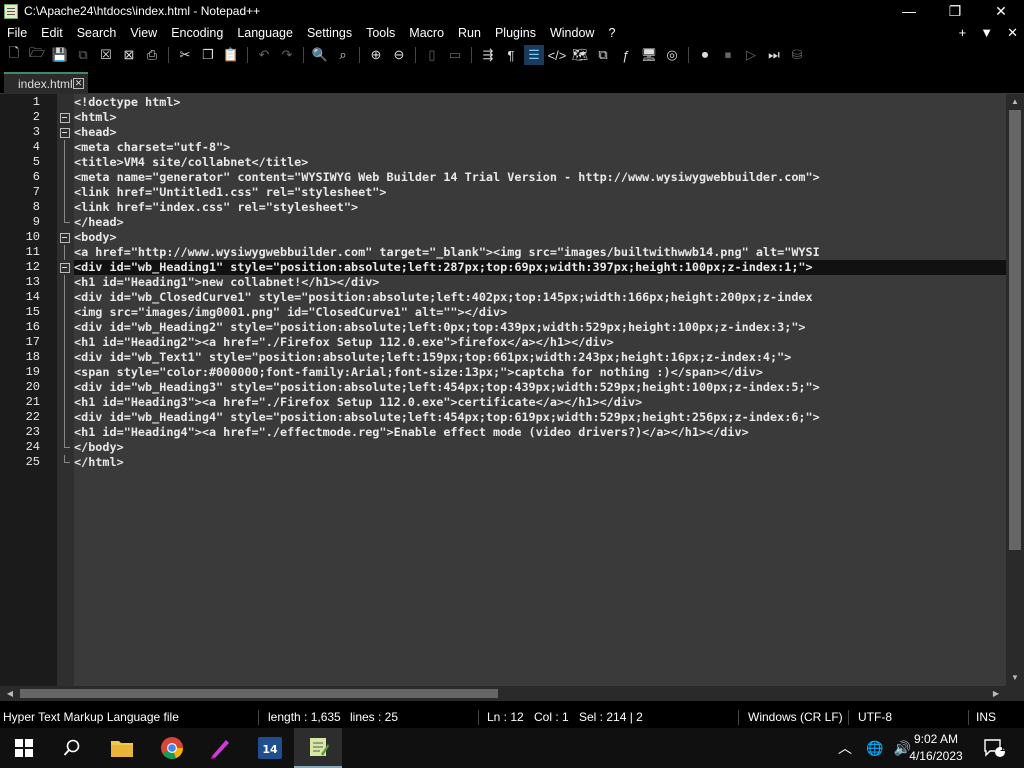 The height and width of the screenshot is (768, 1024). What do you see at coordinates (795, 717) in the screenshot?
I see `status-eol-format: Windows (CR LF)` at bounding box center [795, 717].